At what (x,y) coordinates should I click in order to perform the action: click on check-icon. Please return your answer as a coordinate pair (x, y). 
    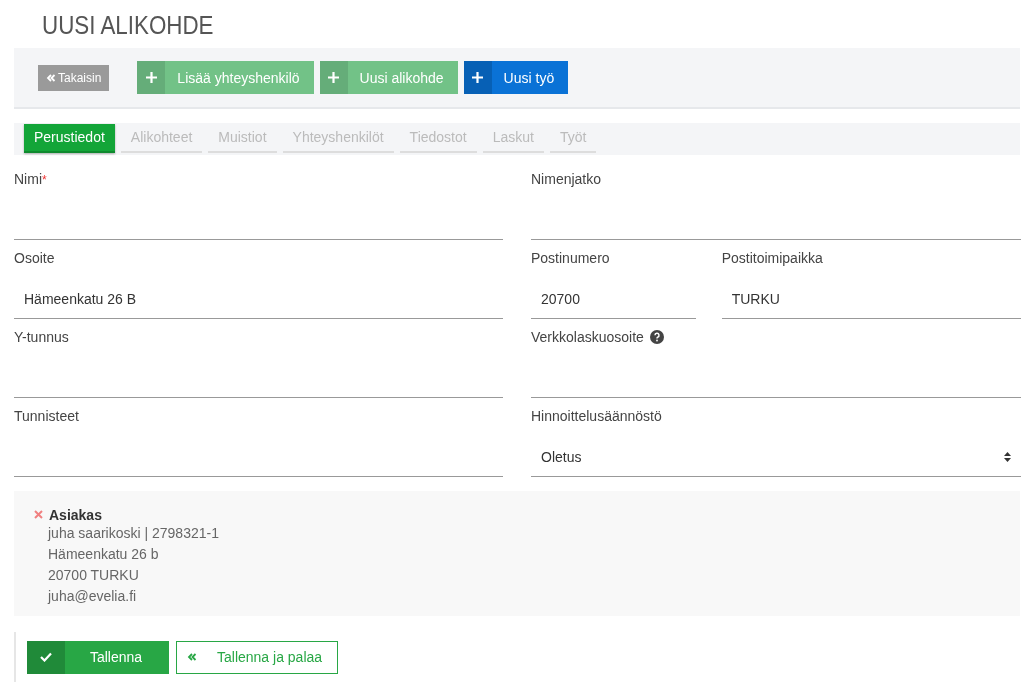
    Looking at the image, I should click on (46, 657).